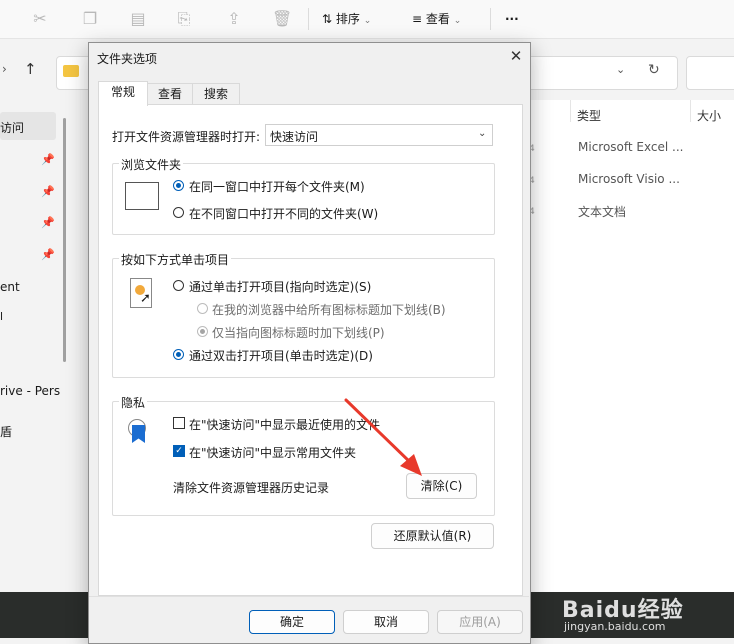 Image resolution: width=734 pixels, height=644 pixels. What do you see at coordinates (277, 186) in the screenshot?
I see `same-window-label: 在同一窗口中打开每个文件夹(M)` at bounding box center [277, 186].